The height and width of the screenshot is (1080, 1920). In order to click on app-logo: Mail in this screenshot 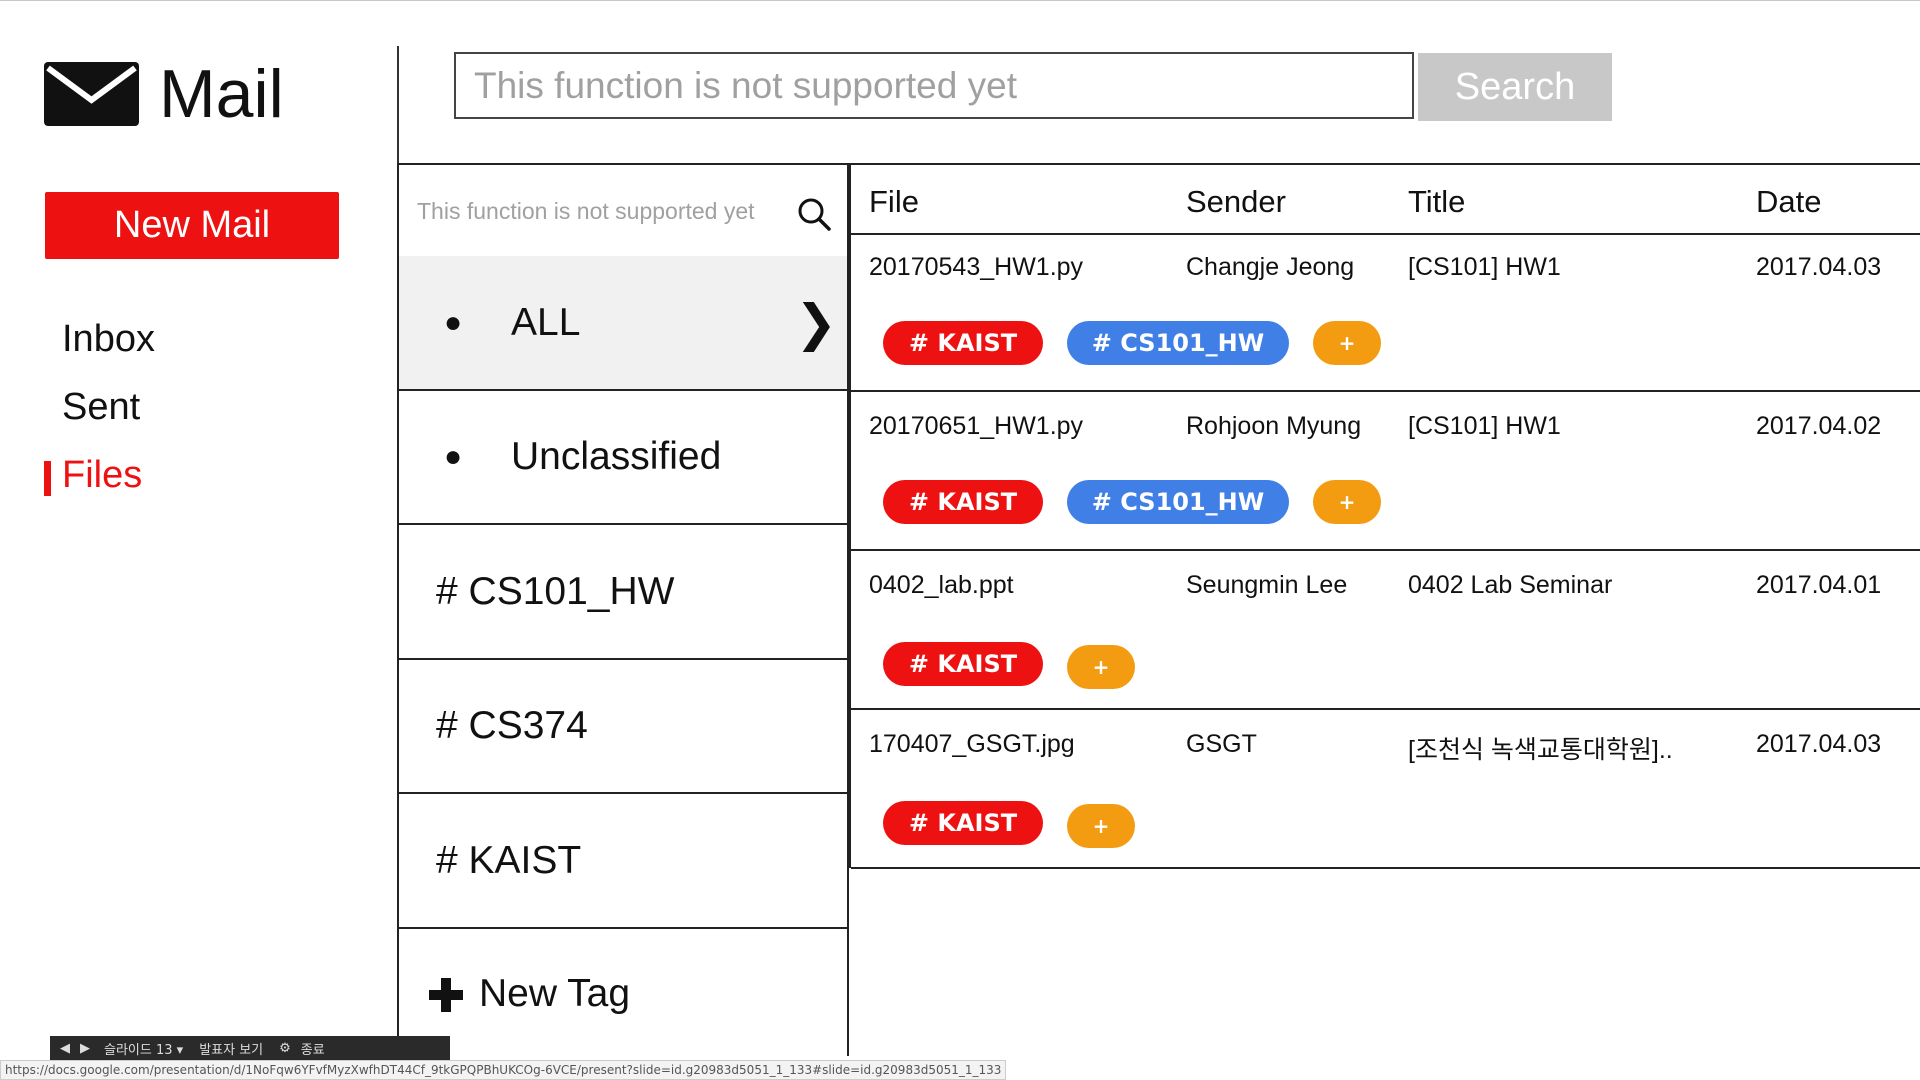, I will do `click(164, 94)`.